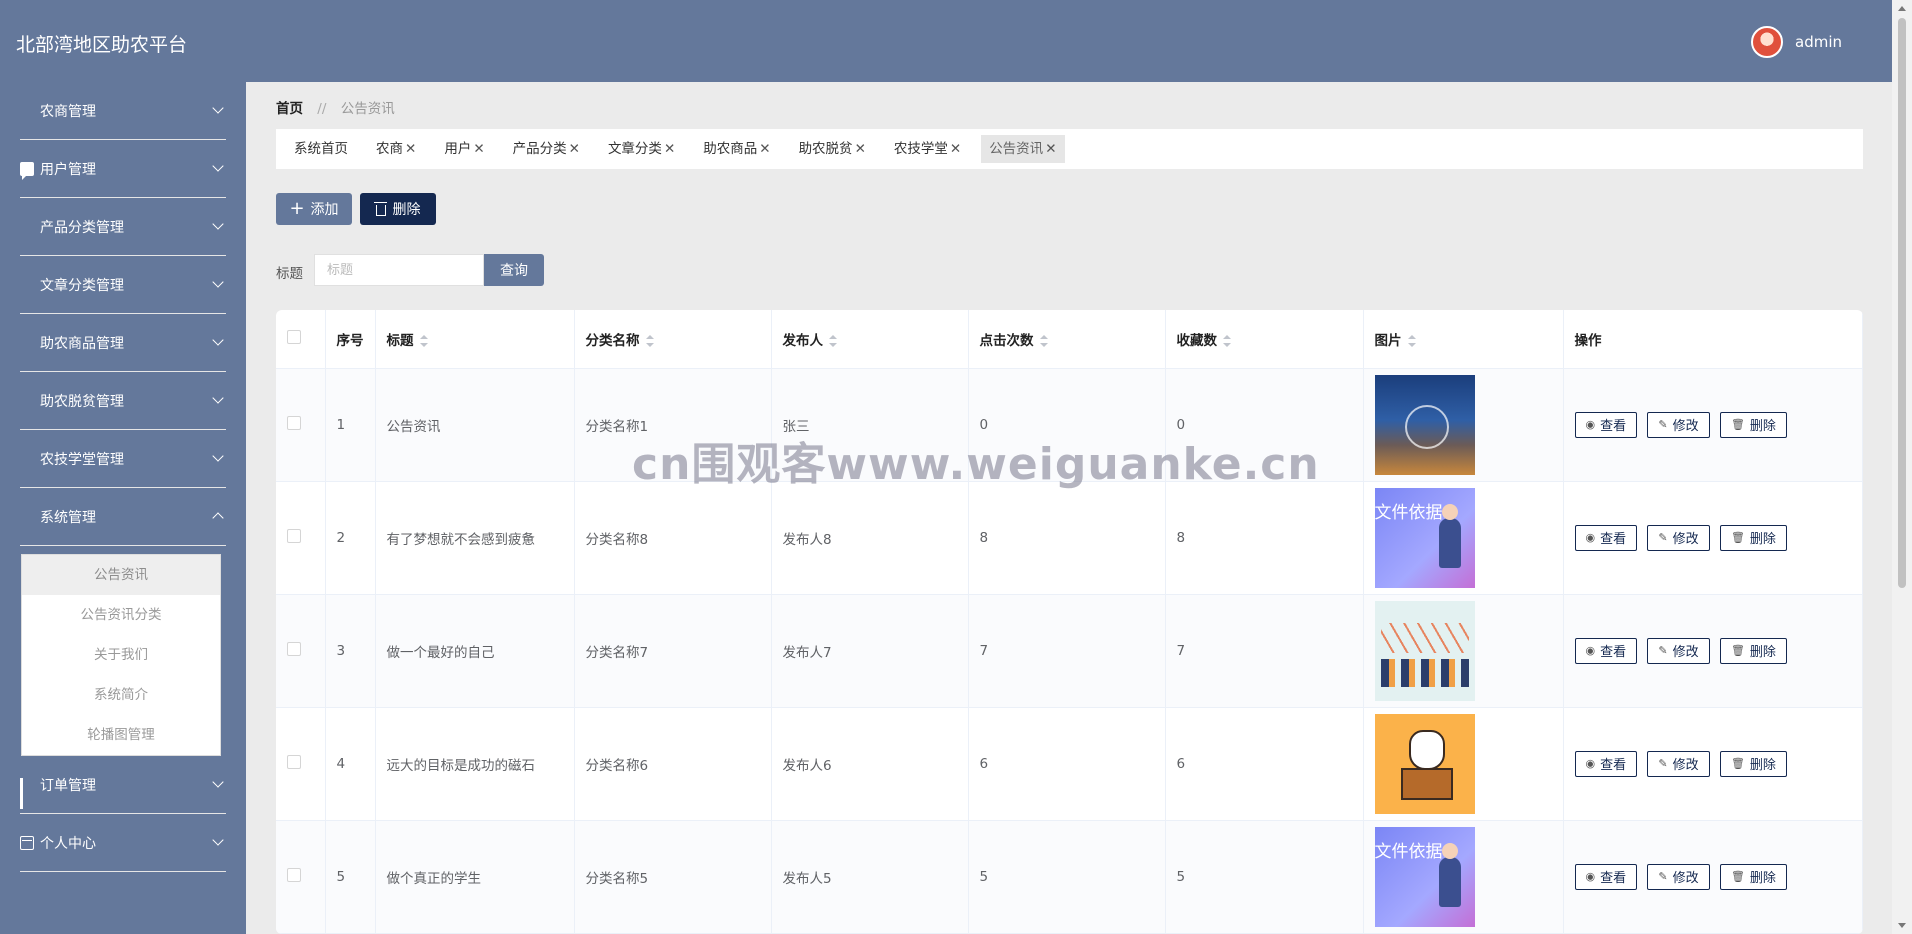  What do you see at coordinates (350, 764) in the screenshot?
I see `cell-no: 4` at bounding box center [350, 764].